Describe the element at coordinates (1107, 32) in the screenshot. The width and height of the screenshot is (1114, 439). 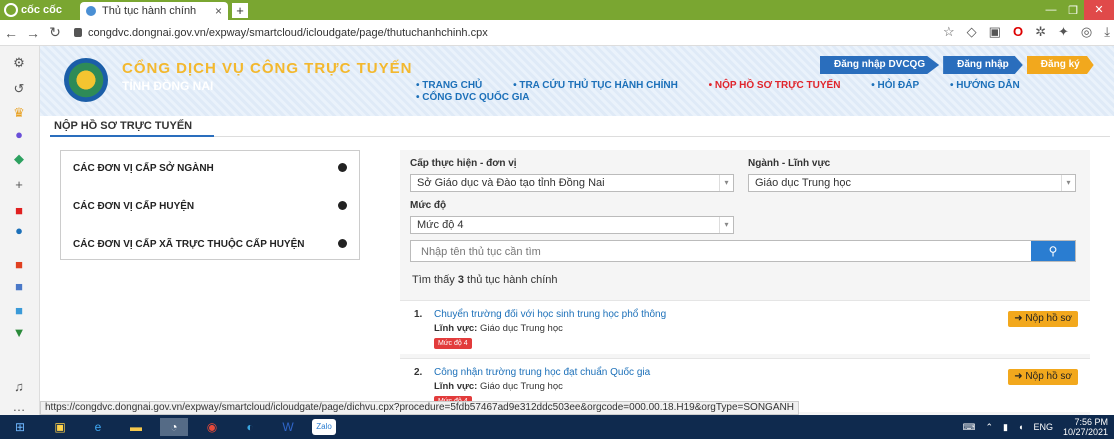
I see `download-icon: ⤓` at that location.